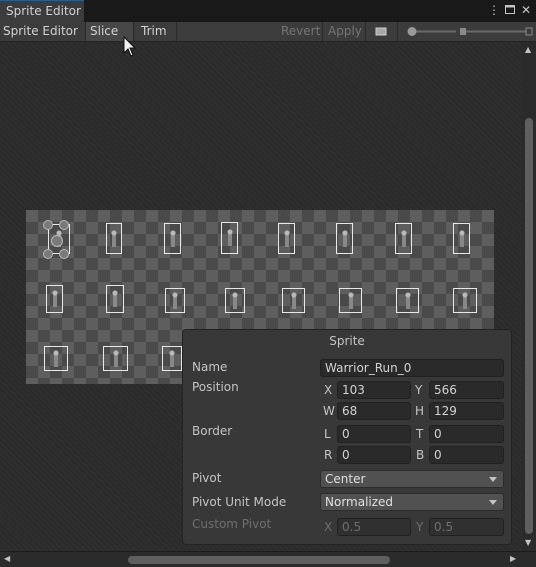  What do you see at coordinates (494, 10) in the screenshot?
I see `kebab-menu-icon: ⋮` at bounding box center [494, 10].